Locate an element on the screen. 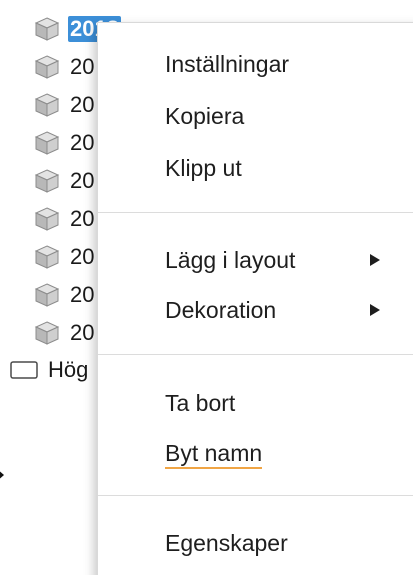  menu-item-label: Klipp ut is located at coordinates (203, 168).